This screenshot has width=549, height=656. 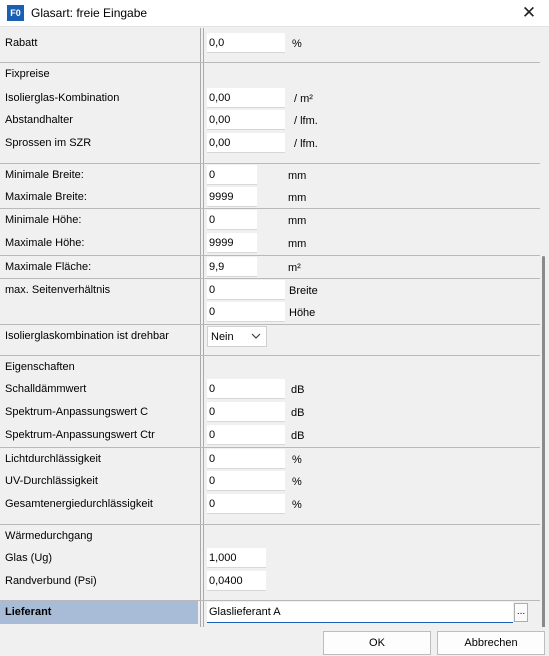 I want to click on schalldaemm-label: Schalldämmwert, so click(x=46, y=389).